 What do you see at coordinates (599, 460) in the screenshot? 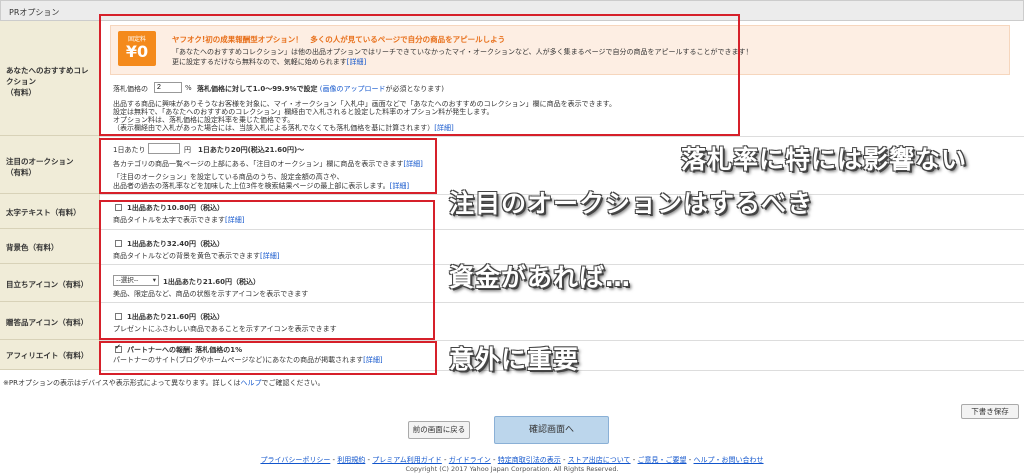
I see `footer-link: ストア出店について` at bounding box center [599, 460].